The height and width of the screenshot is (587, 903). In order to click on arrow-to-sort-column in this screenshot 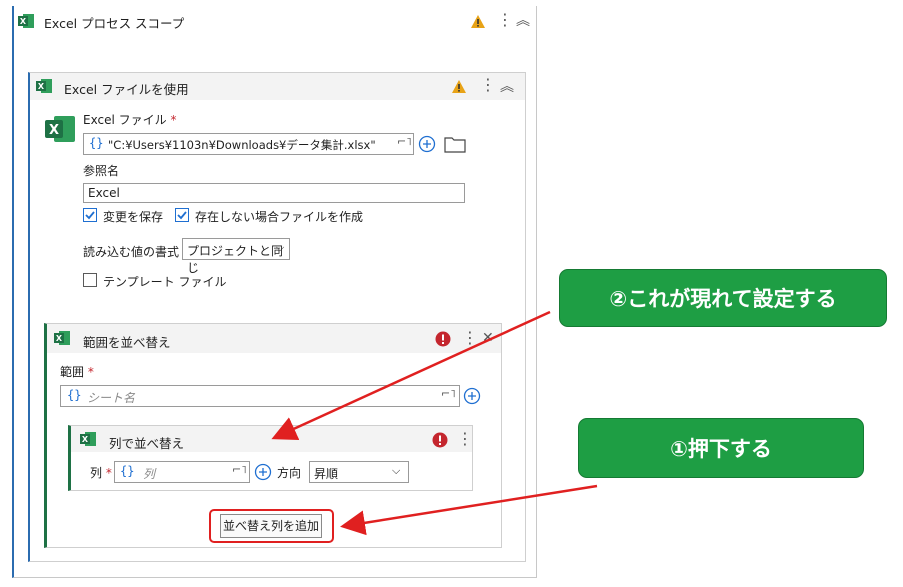, I will do `click(411, 375)`.